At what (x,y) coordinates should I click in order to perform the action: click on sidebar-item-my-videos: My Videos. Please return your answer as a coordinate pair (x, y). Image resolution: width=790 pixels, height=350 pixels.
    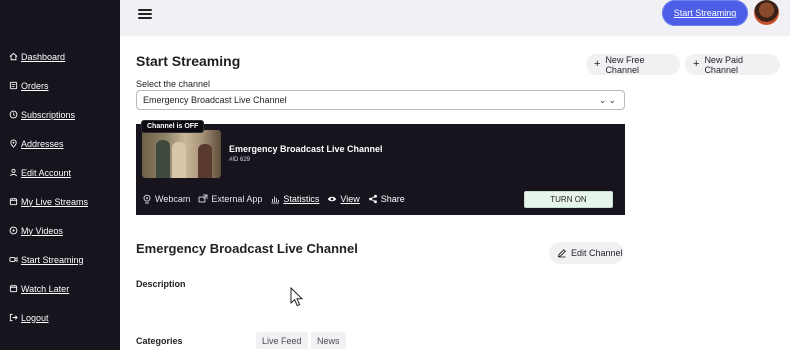
    Looking at the image, I should click on (60, 230).